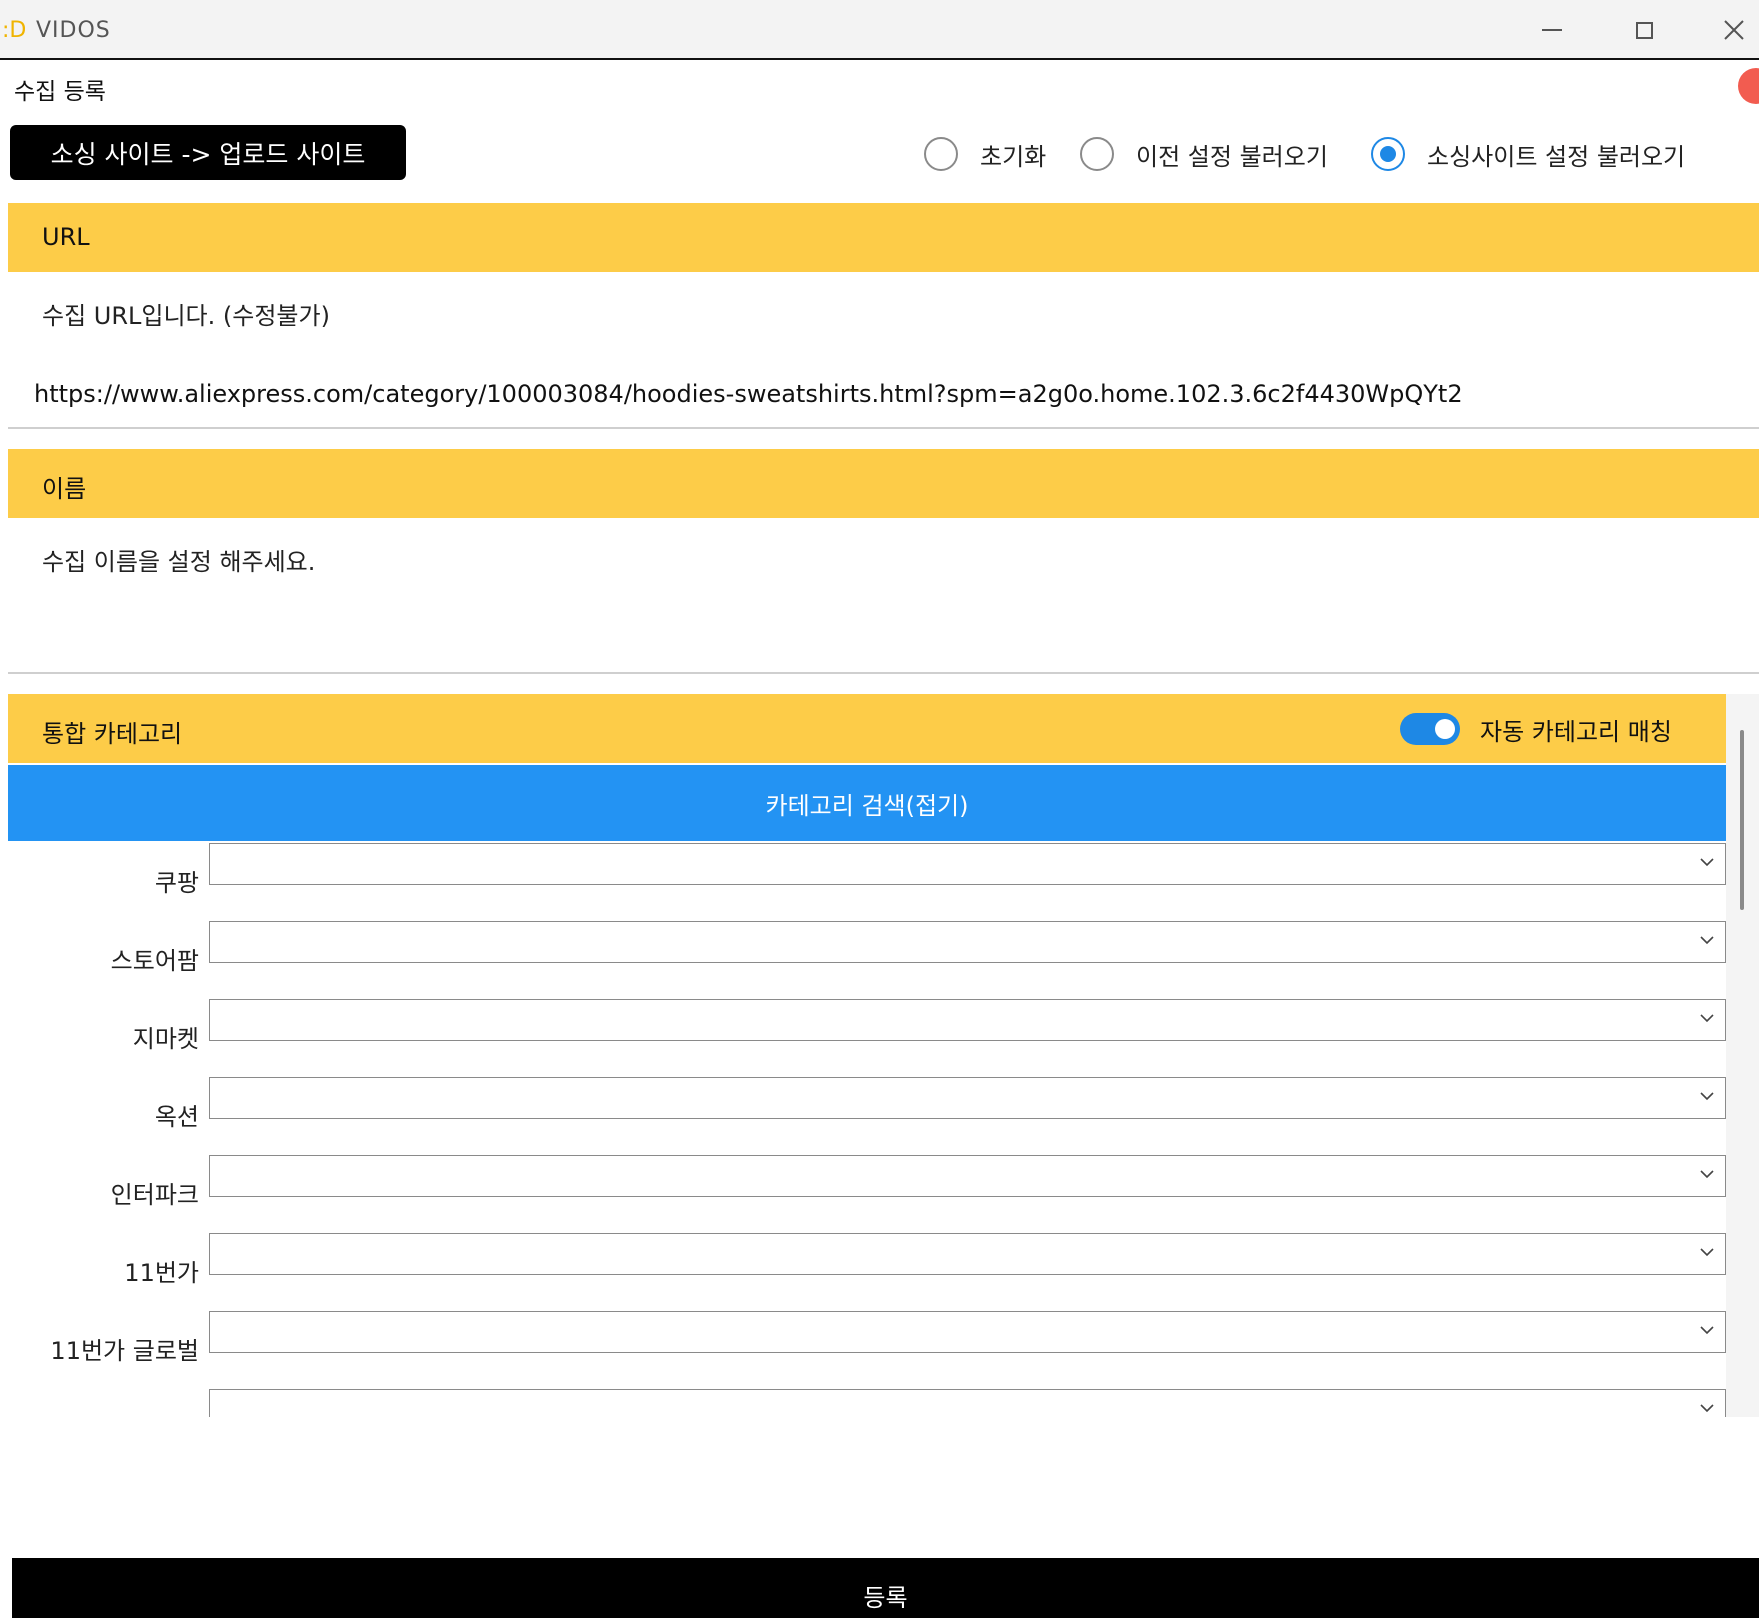  I want to click on status-dot, so click(1748, 86).